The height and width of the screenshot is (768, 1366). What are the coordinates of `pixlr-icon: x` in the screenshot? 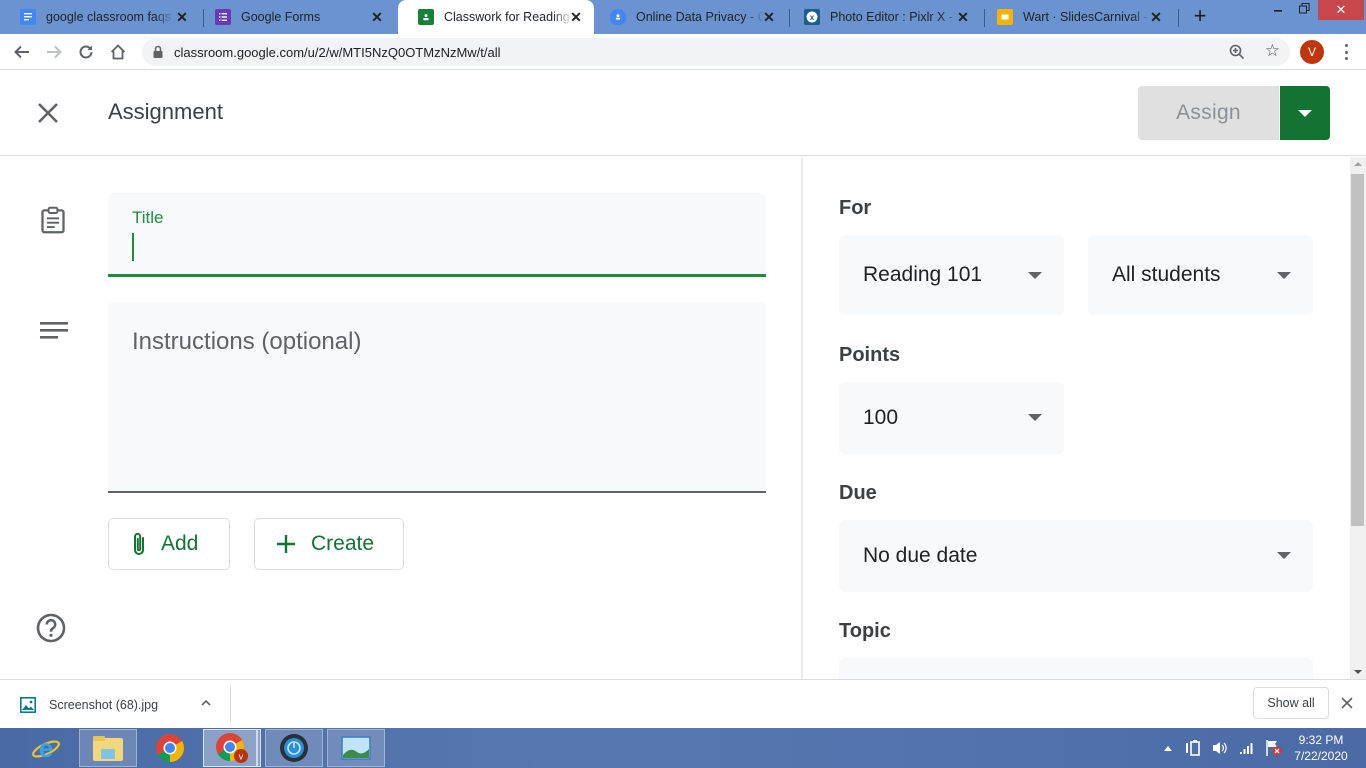 It's located at (812, 17).